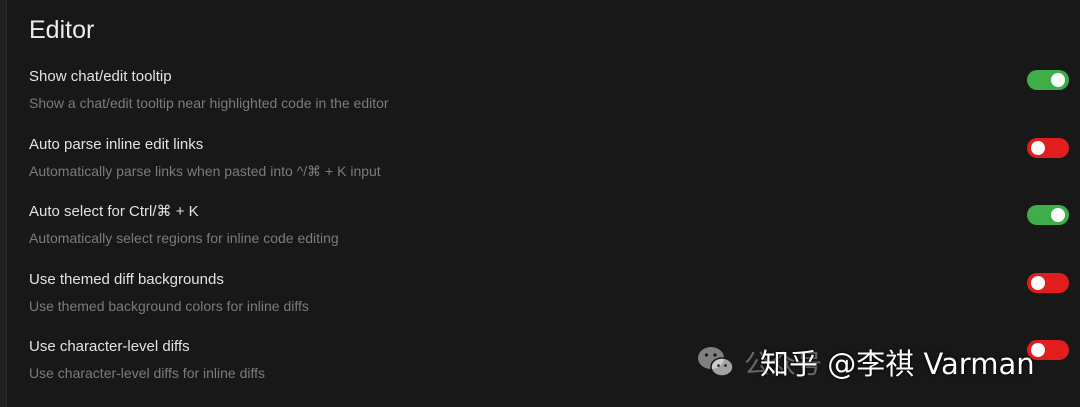  Describe the element at coordinates (114, 211) in the screenshot. I see `setting-title: Auto select for Ctrl/⌘ + K` at that location.